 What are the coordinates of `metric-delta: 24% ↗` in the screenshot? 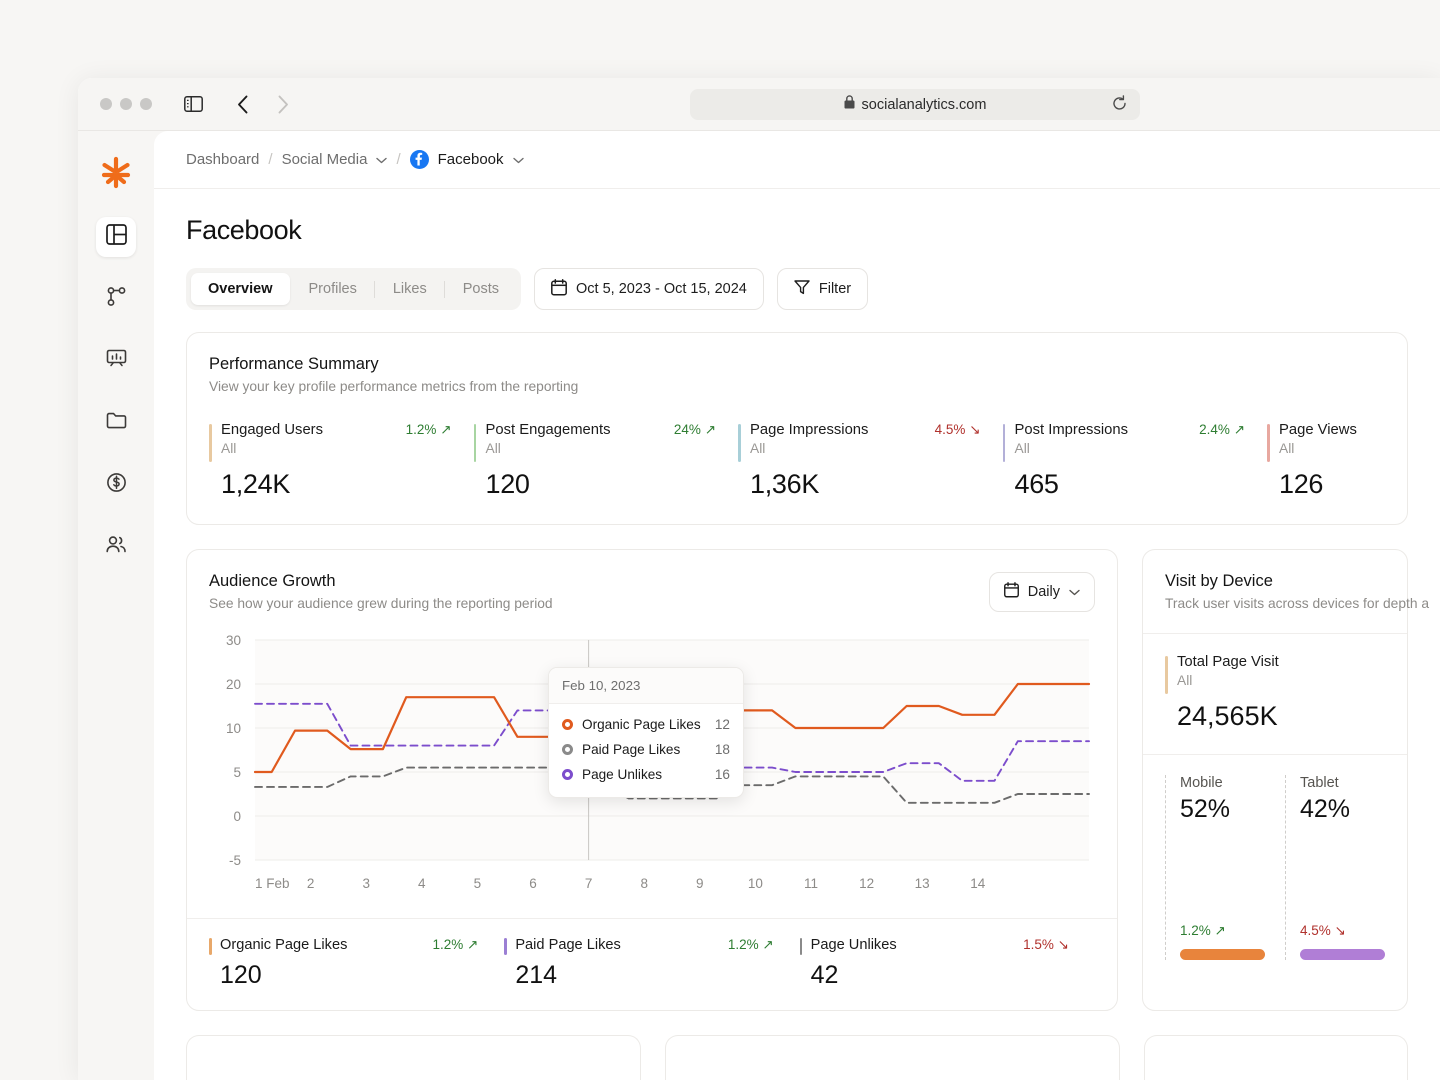 It's located at (694, 429).